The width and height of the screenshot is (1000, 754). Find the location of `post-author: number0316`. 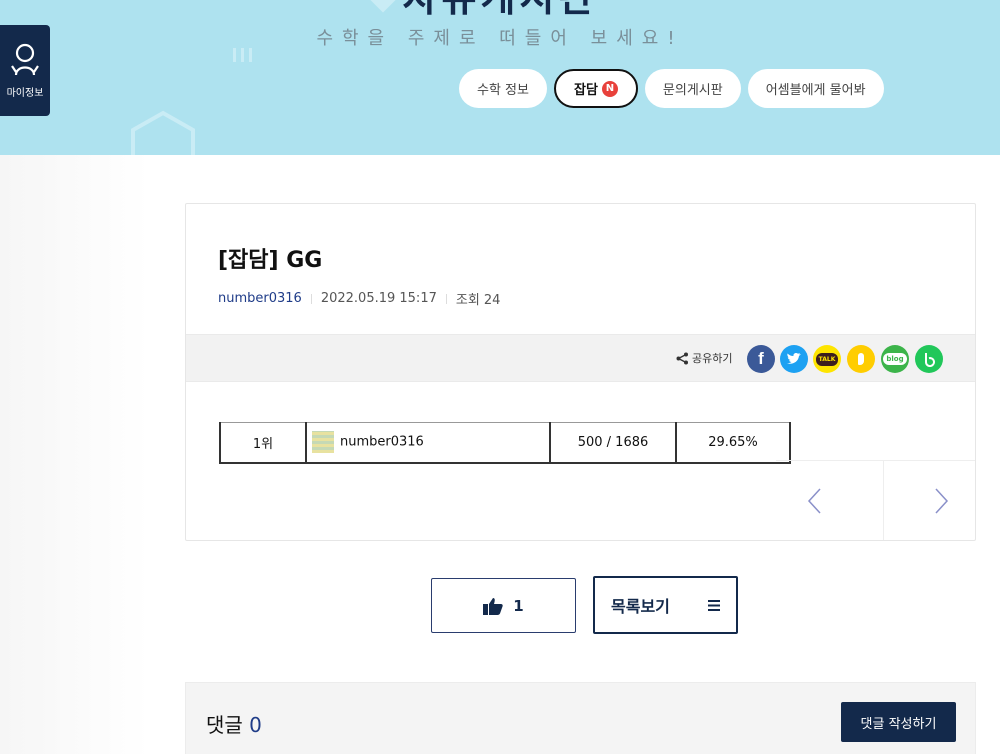

post-author: number0316 is located at coordinates (260, 298).